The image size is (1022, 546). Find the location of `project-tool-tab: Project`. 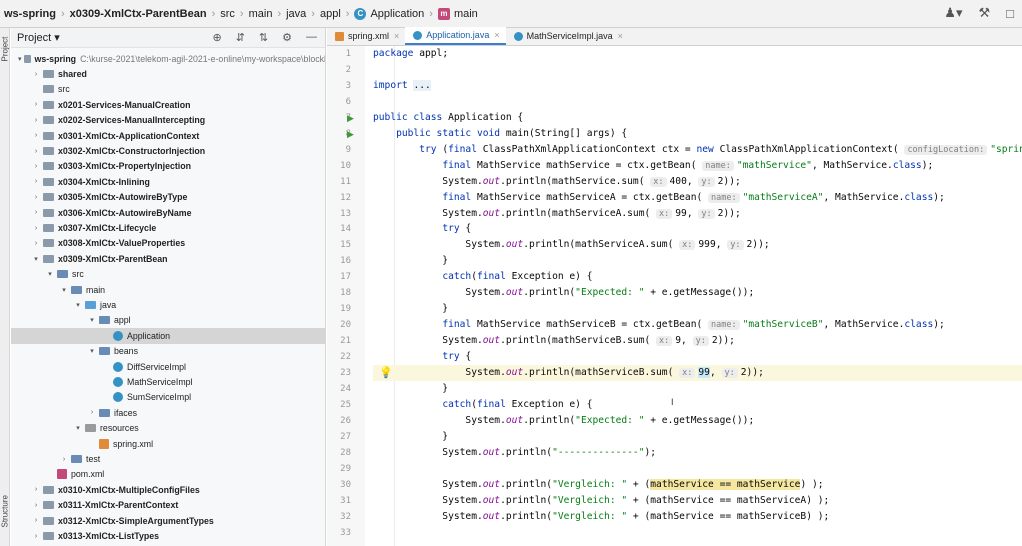

project-tool-tab: Project is located at coordinates (5, 47).